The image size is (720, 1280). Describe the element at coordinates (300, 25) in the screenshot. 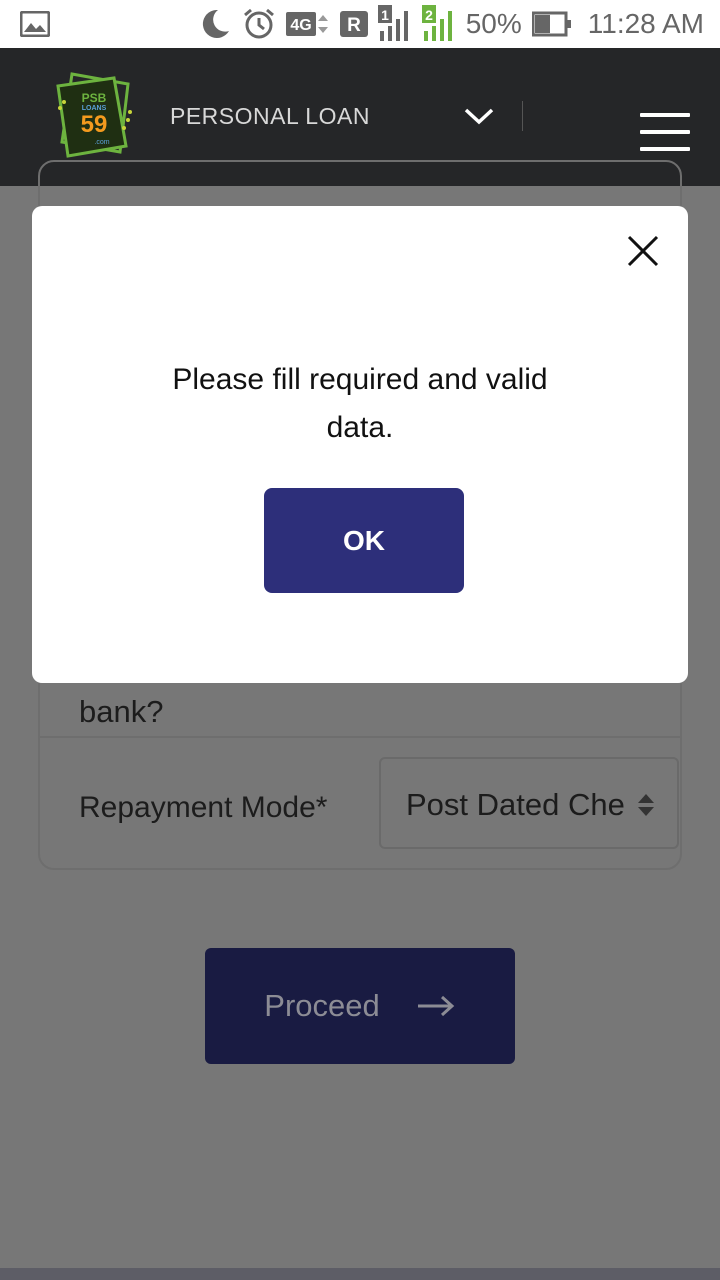

I see `svg-text: 4G` at that location.